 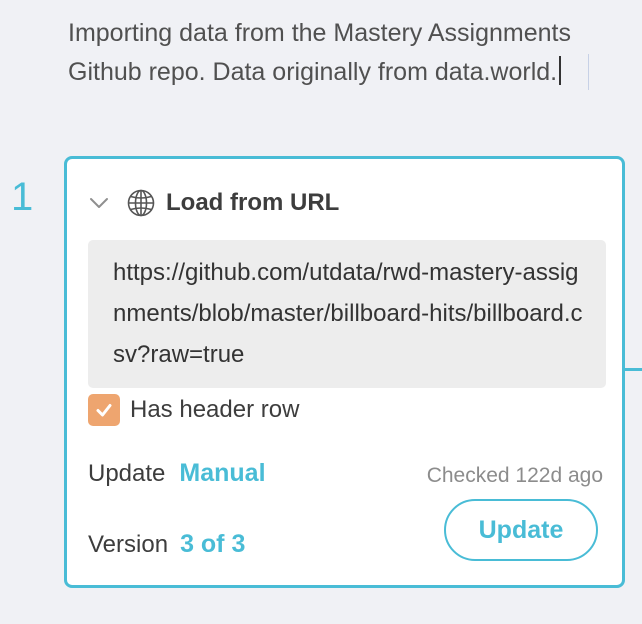 I want to click on step-header: Load from URL, so click(x=213, y=203).